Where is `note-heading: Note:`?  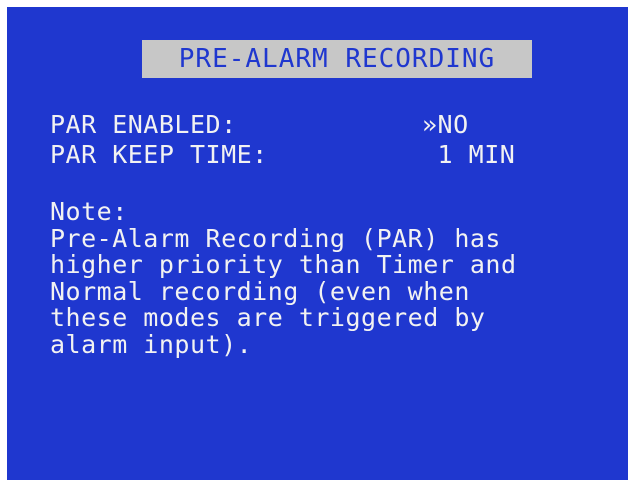
note-heading: Note: is located at coordinates (89, 211).